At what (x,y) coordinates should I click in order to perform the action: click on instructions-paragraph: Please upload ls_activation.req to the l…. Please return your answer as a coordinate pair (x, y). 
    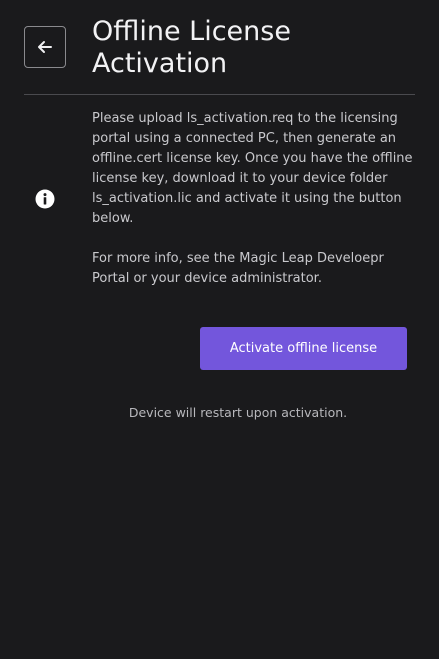
    Looking at the image, I should click on (252, 168).